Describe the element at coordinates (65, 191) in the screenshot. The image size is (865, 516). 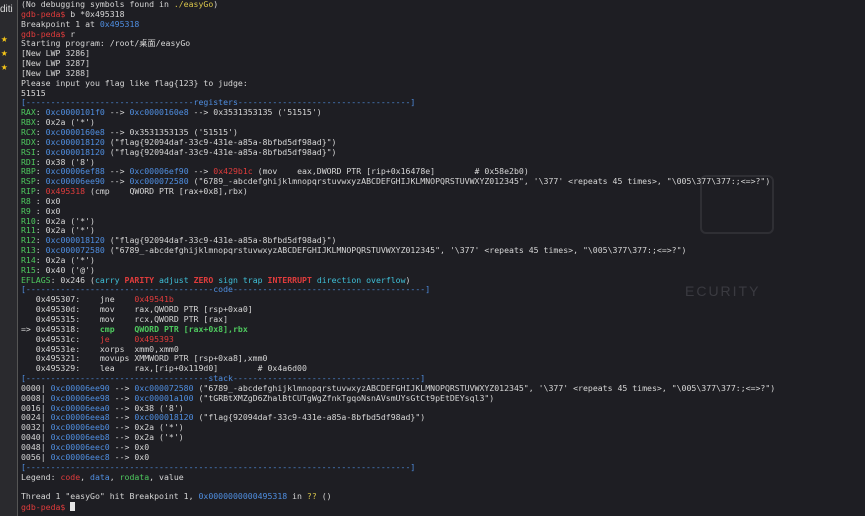
I see `terminal-text: 0x495318` at that location.